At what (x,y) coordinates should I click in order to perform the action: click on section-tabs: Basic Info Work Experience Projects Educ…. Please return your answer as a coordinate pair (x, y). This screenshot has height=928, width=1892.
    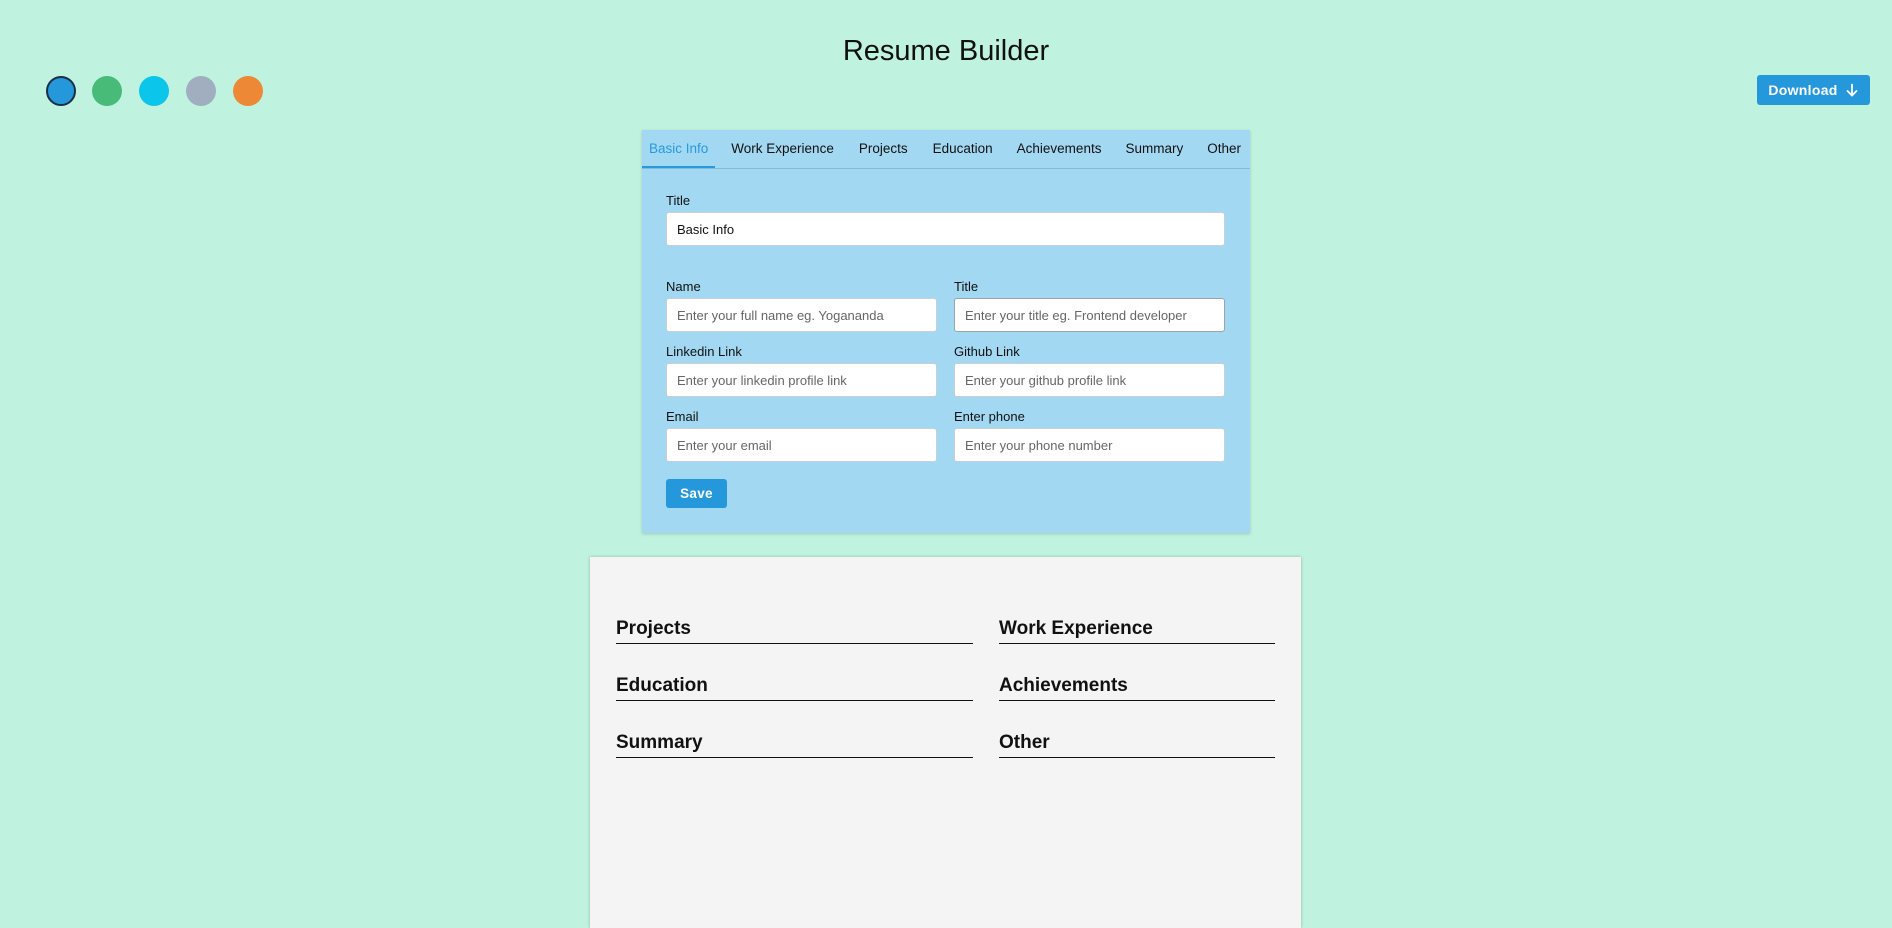
    Looking at the image, I should click on (946, 149).